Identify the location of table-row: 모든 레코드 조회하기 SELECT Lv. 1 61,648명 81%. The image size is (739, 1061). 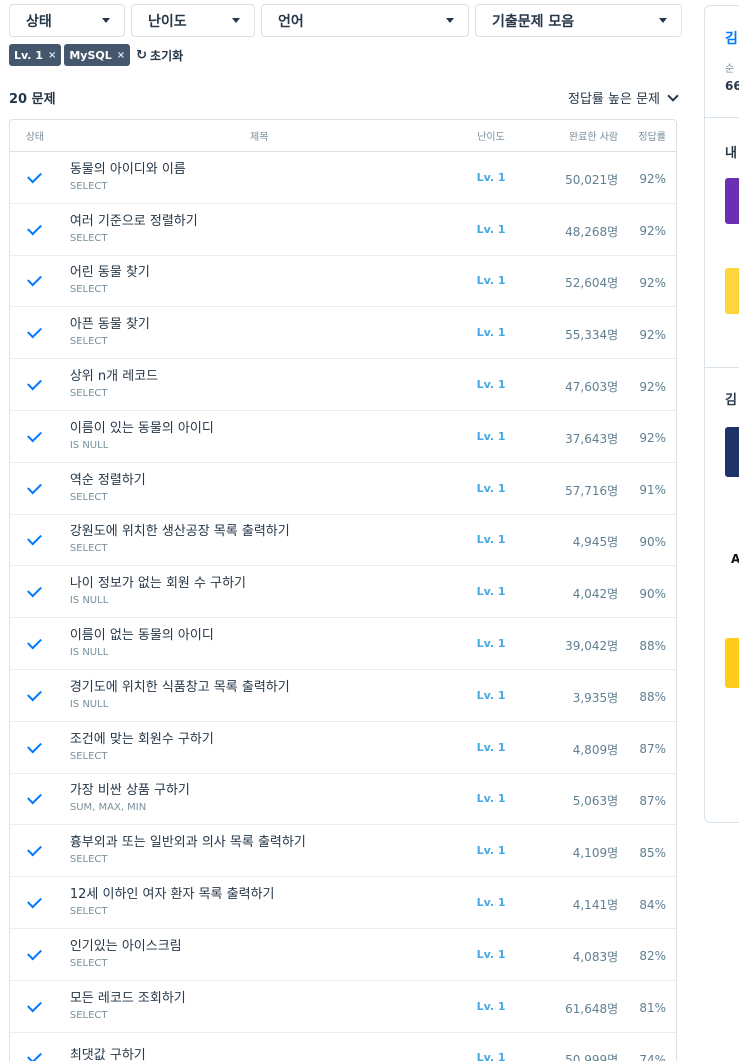
(343, 1007).